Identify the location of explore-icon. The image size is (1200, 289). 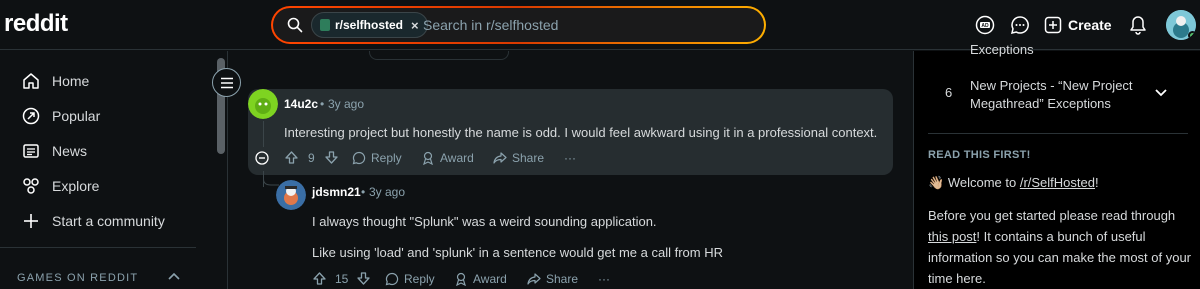
(31, 186).